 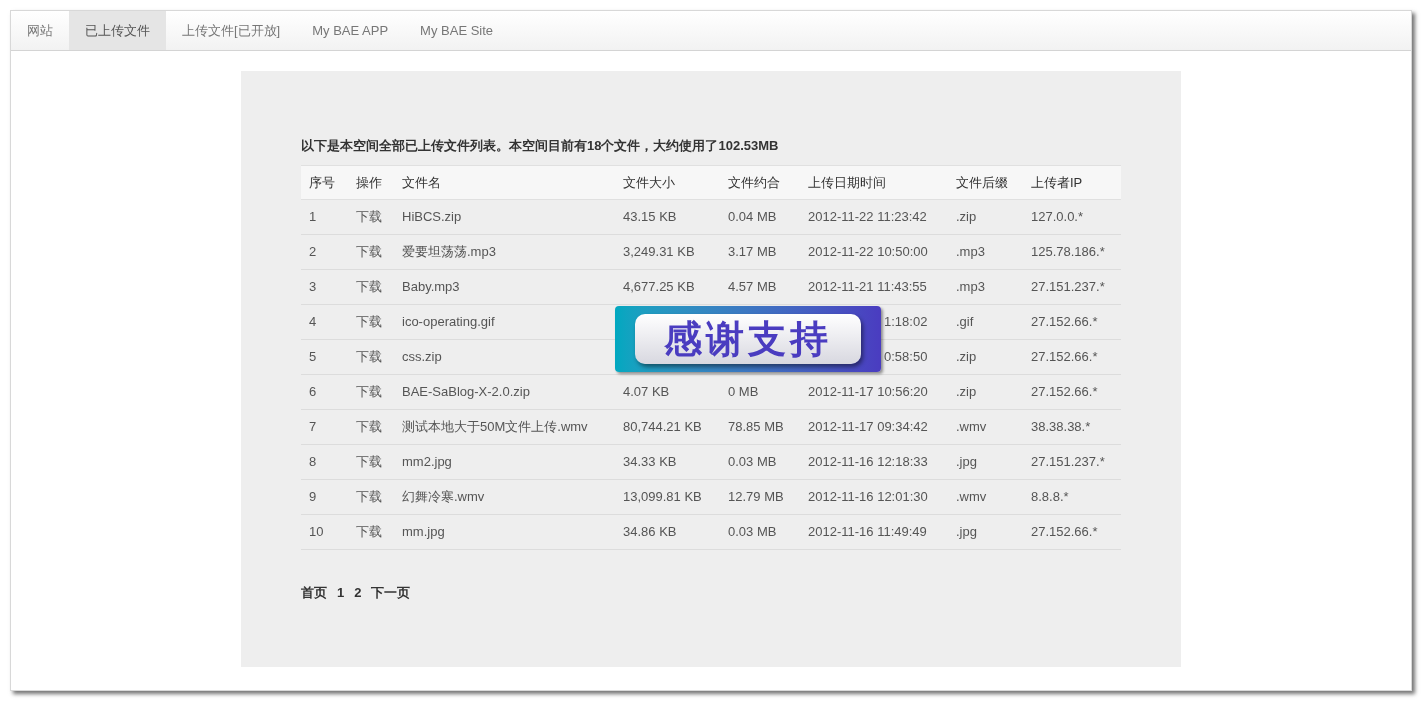 What do you see at coordinates (868, 427) in the screenshot?
I see `upload-time: 2012-11-17 09:34:42` at bounding box center [868, 427].